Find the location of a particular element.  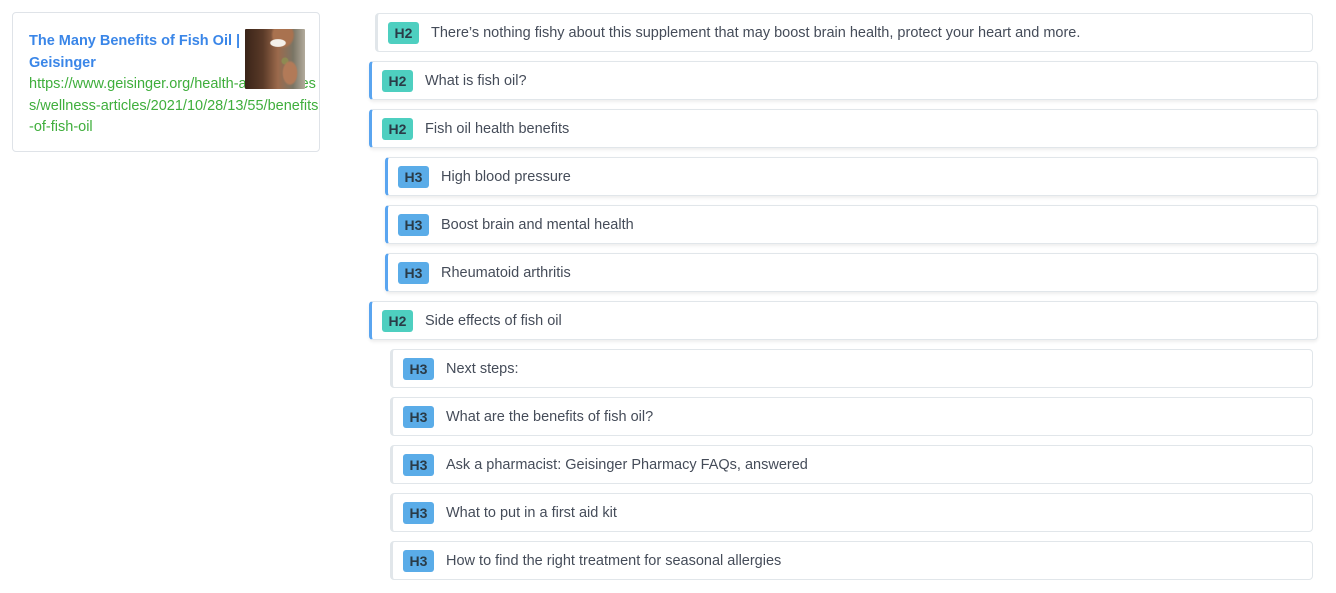

outline-row-h3: H3 Boost brain and mental health is located at coordinates (851, 224).